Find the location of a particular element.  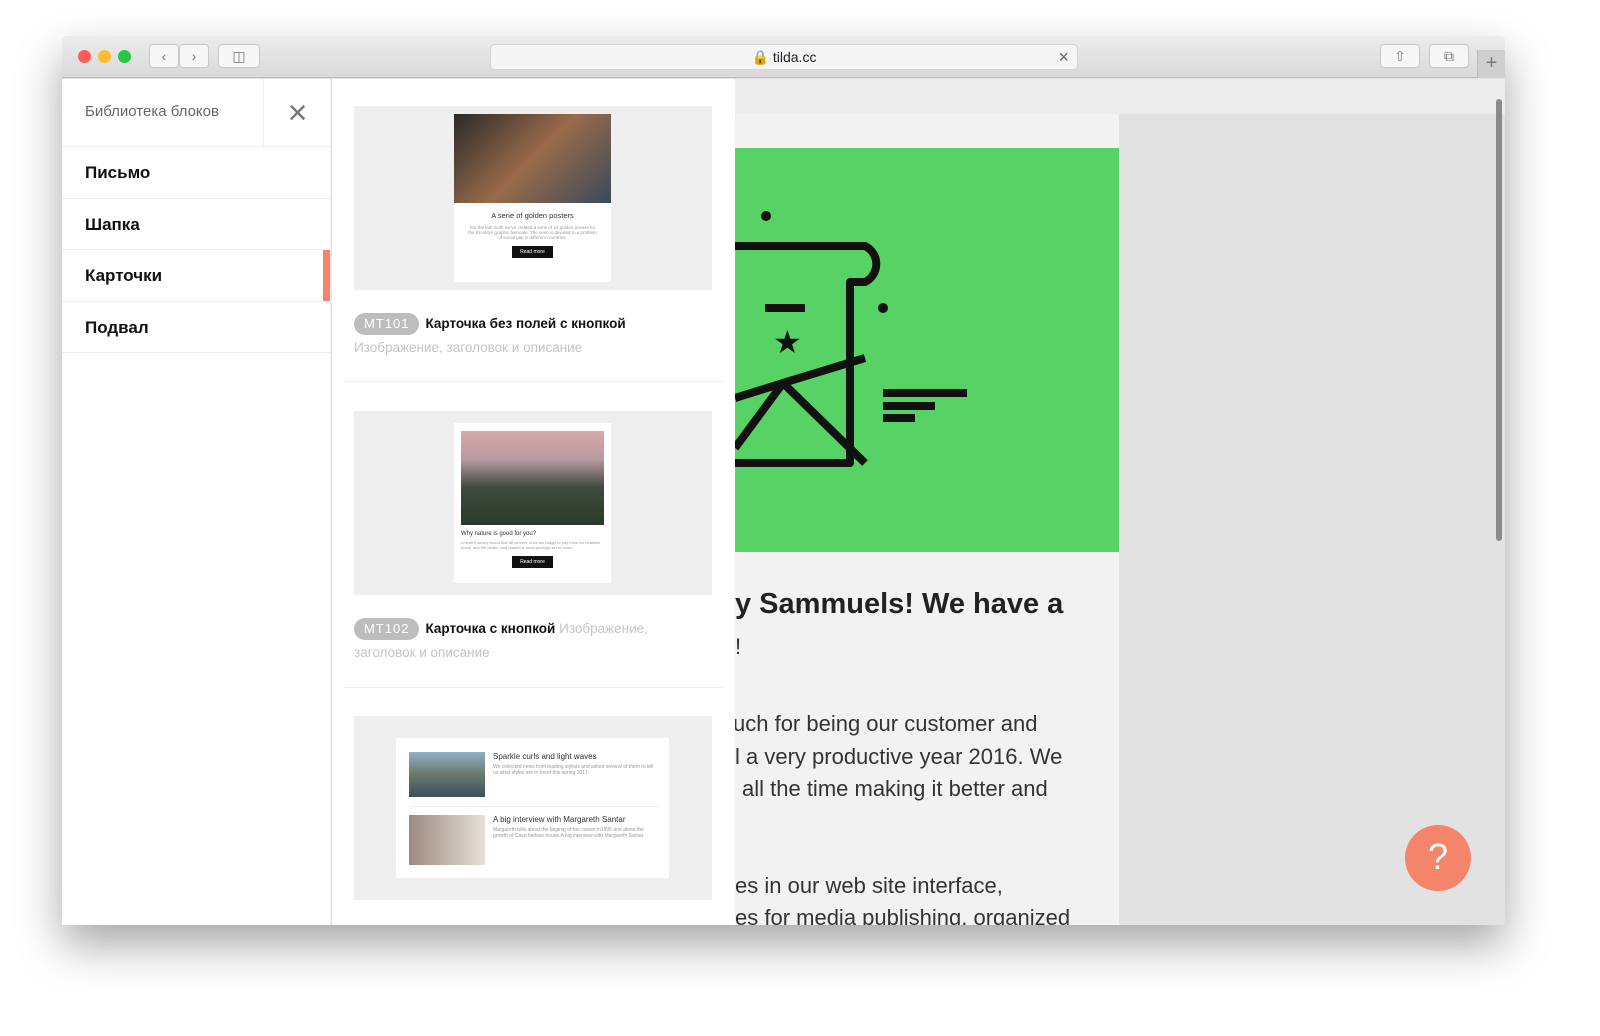

sidebar-item-header: Шапка is located at coordinates (196, 224).